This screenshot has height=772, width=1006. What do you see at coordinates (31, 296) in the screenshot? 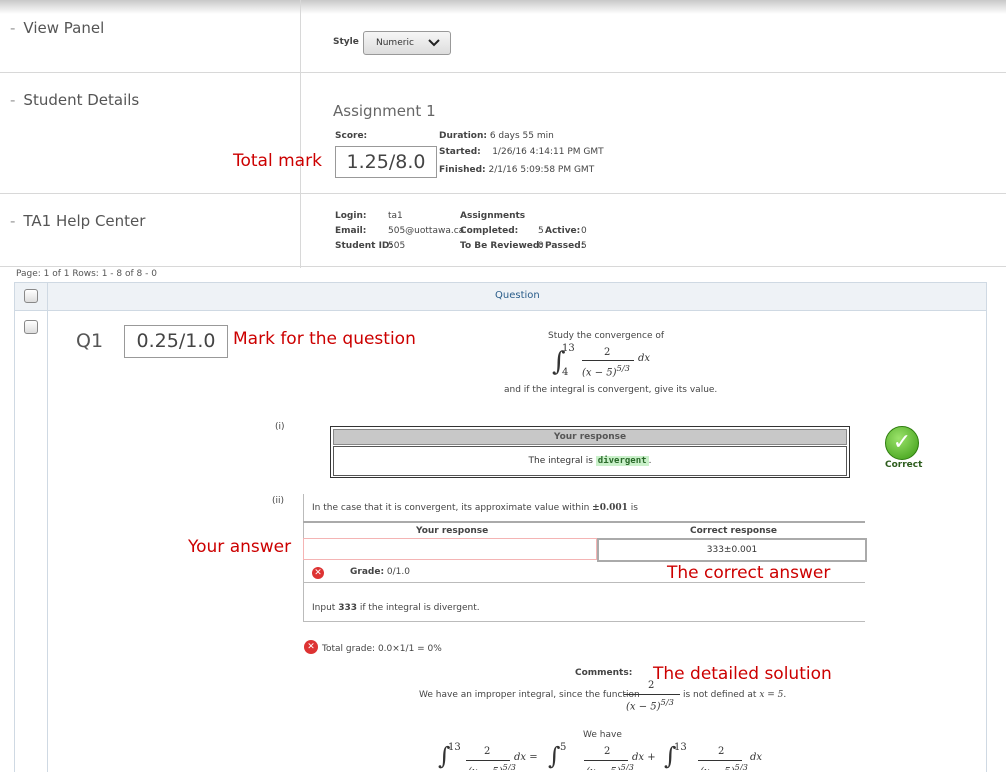
I see `select-all-checkbox` at bounding box center [31, 296].